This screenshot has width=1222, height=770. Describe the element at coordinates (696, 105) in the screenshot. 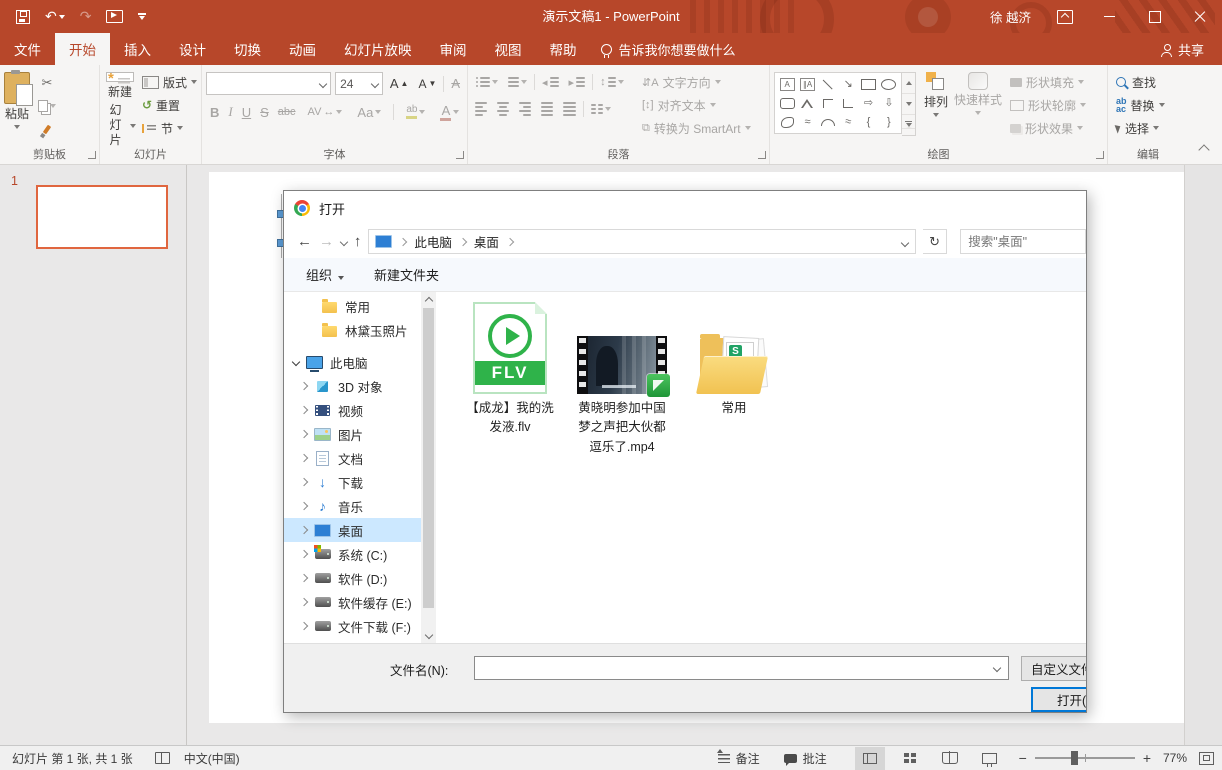

I see `align-text-button: [↕] 对齐文本` at that location.